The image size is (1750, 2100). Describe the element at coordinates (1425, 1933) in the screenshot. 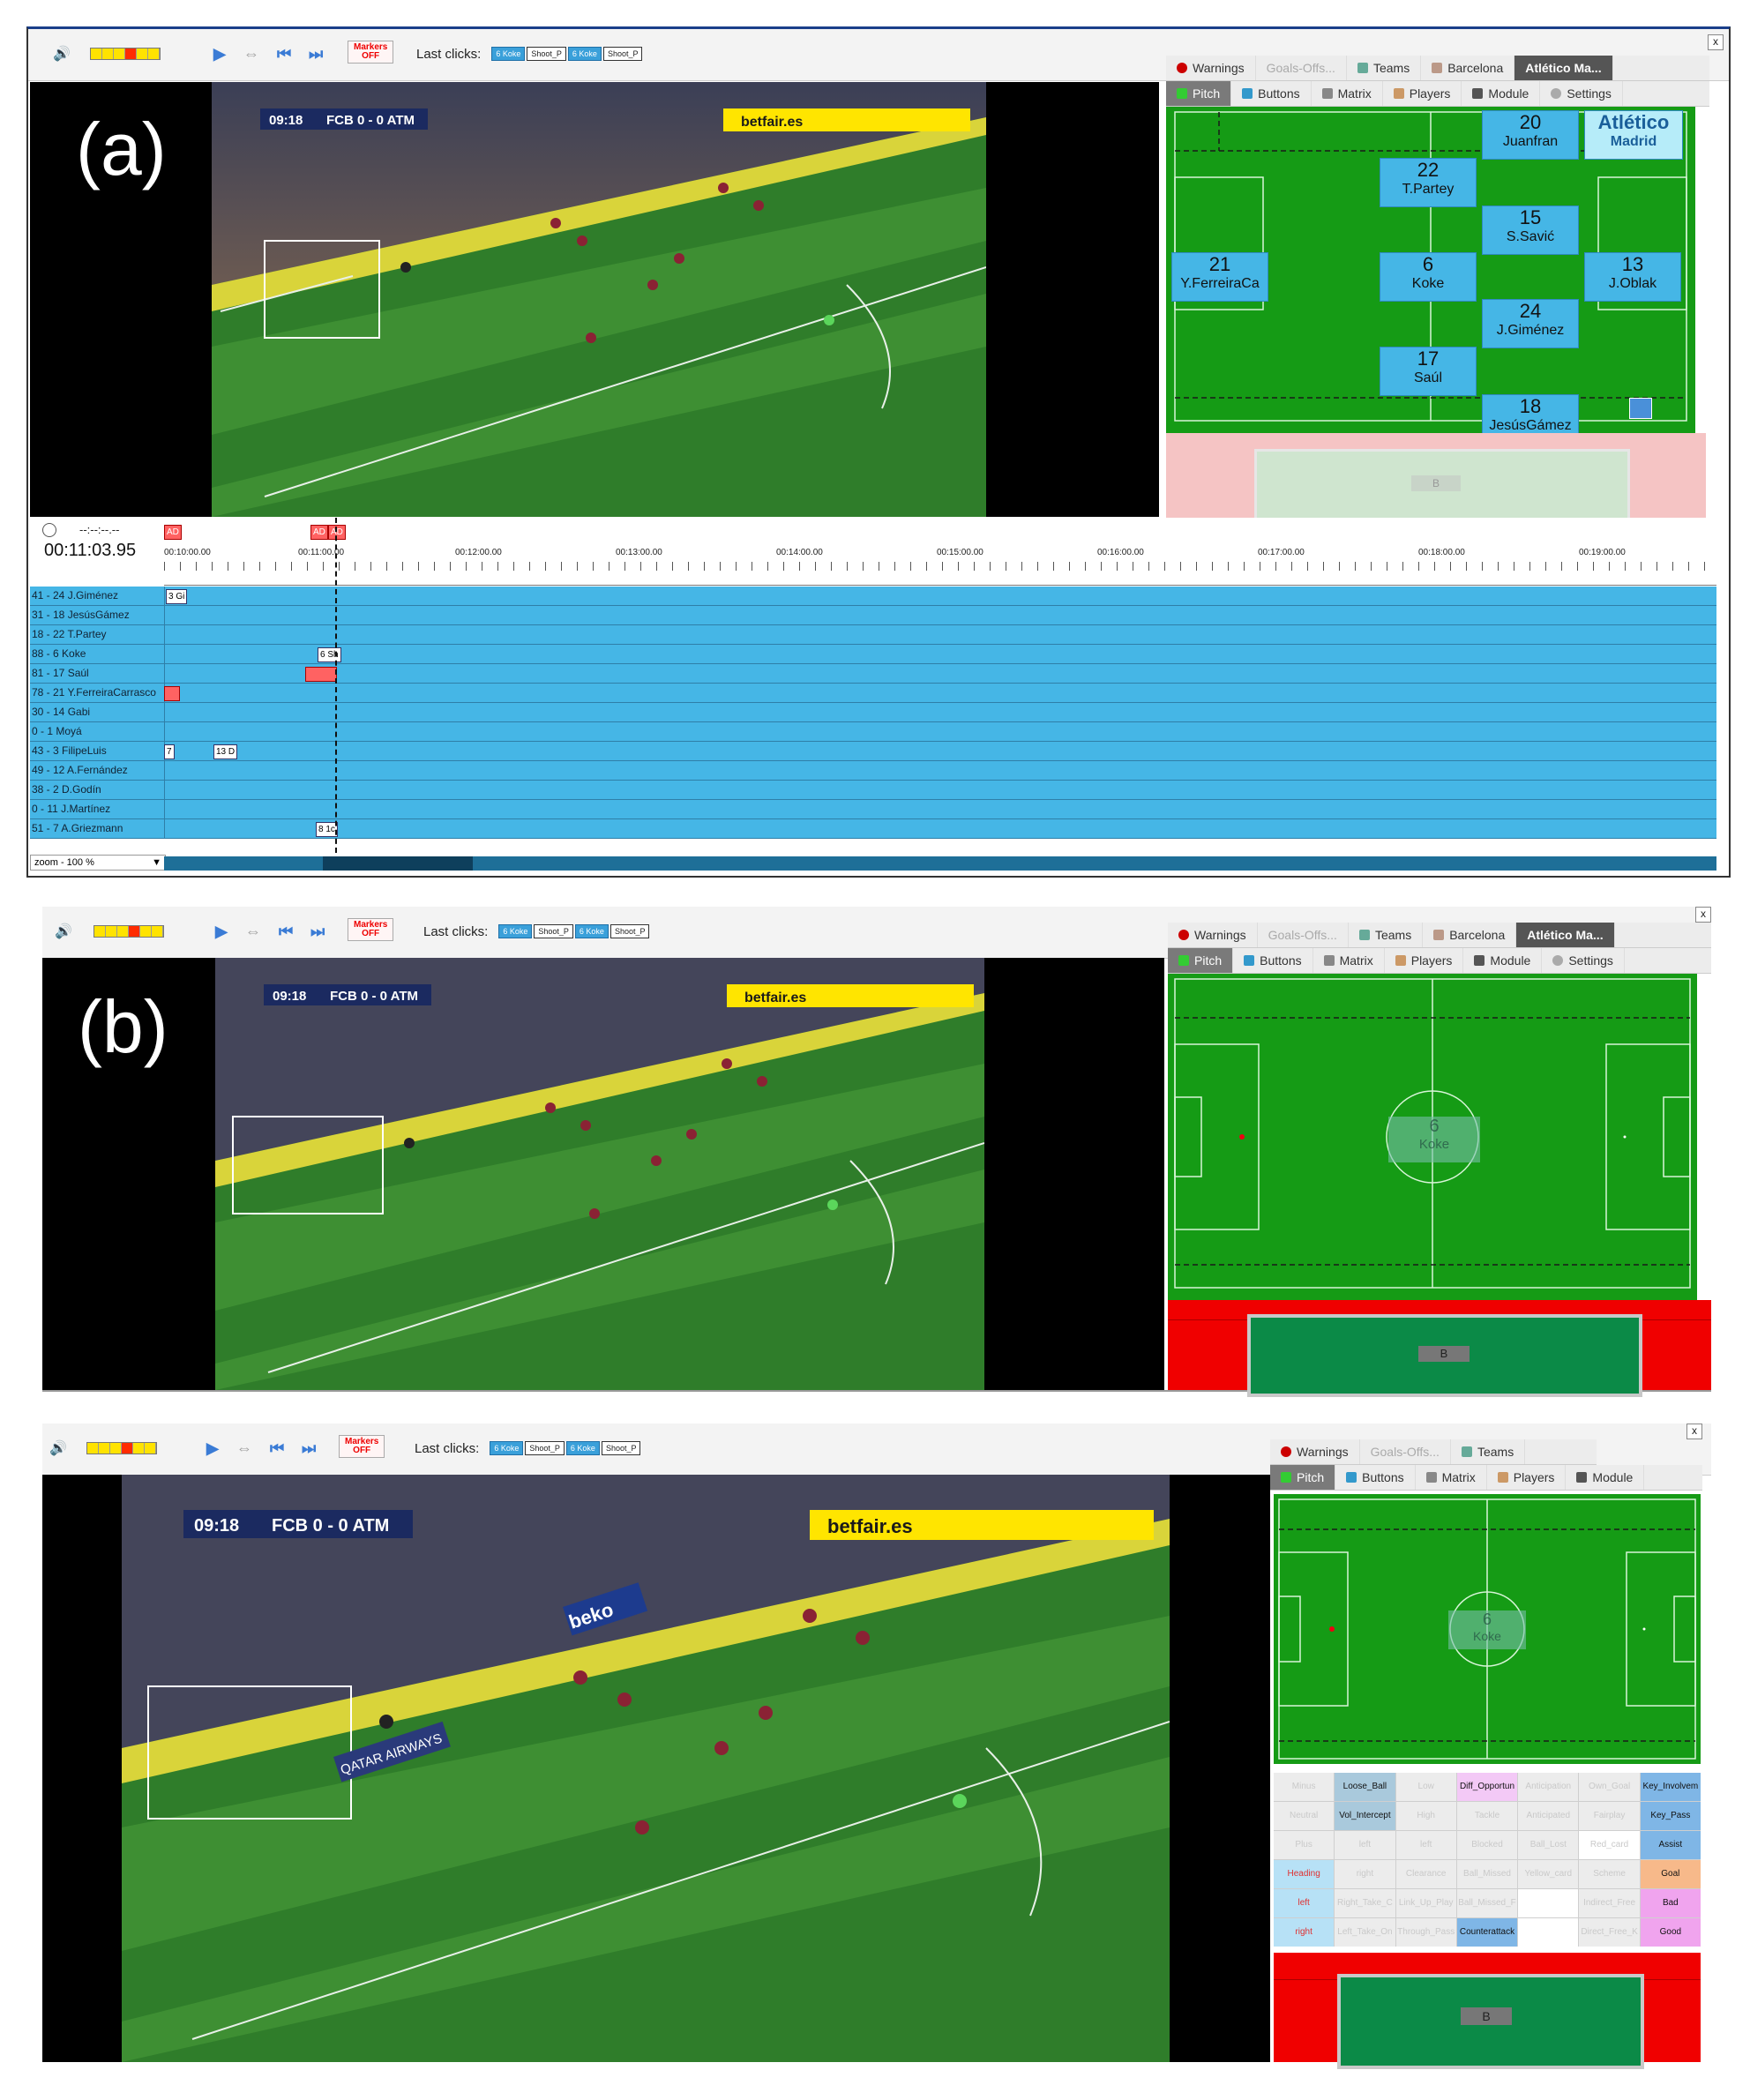

I see `matrix-cell: Through_Pass` at that location.